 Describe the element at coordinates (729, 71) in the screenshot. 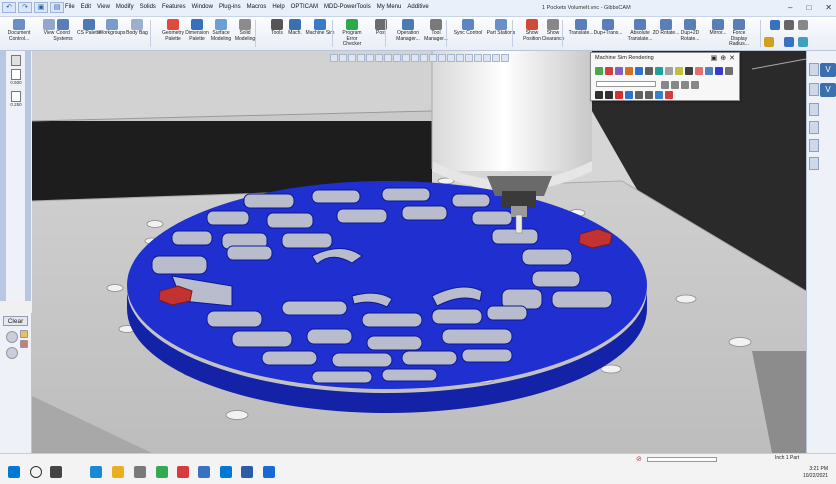

I see `render-options-icon` at that location.